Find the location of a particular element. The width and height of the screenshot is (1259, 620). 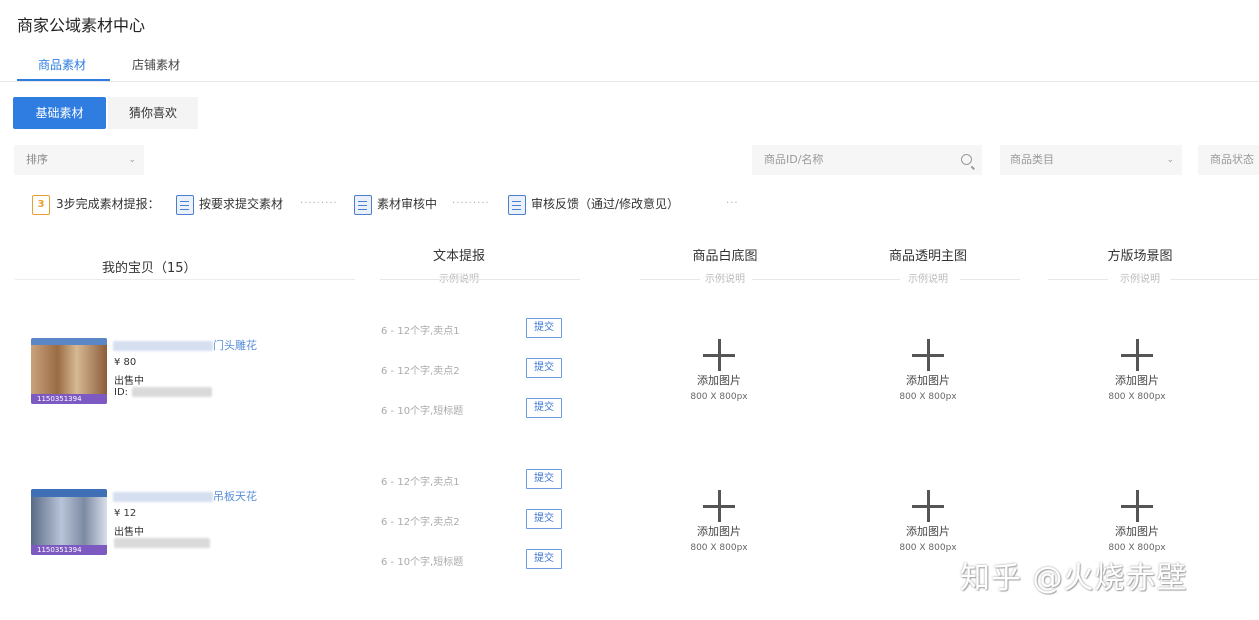

column-text-report-title: 文本提报 is located at coordinates (458, 256).